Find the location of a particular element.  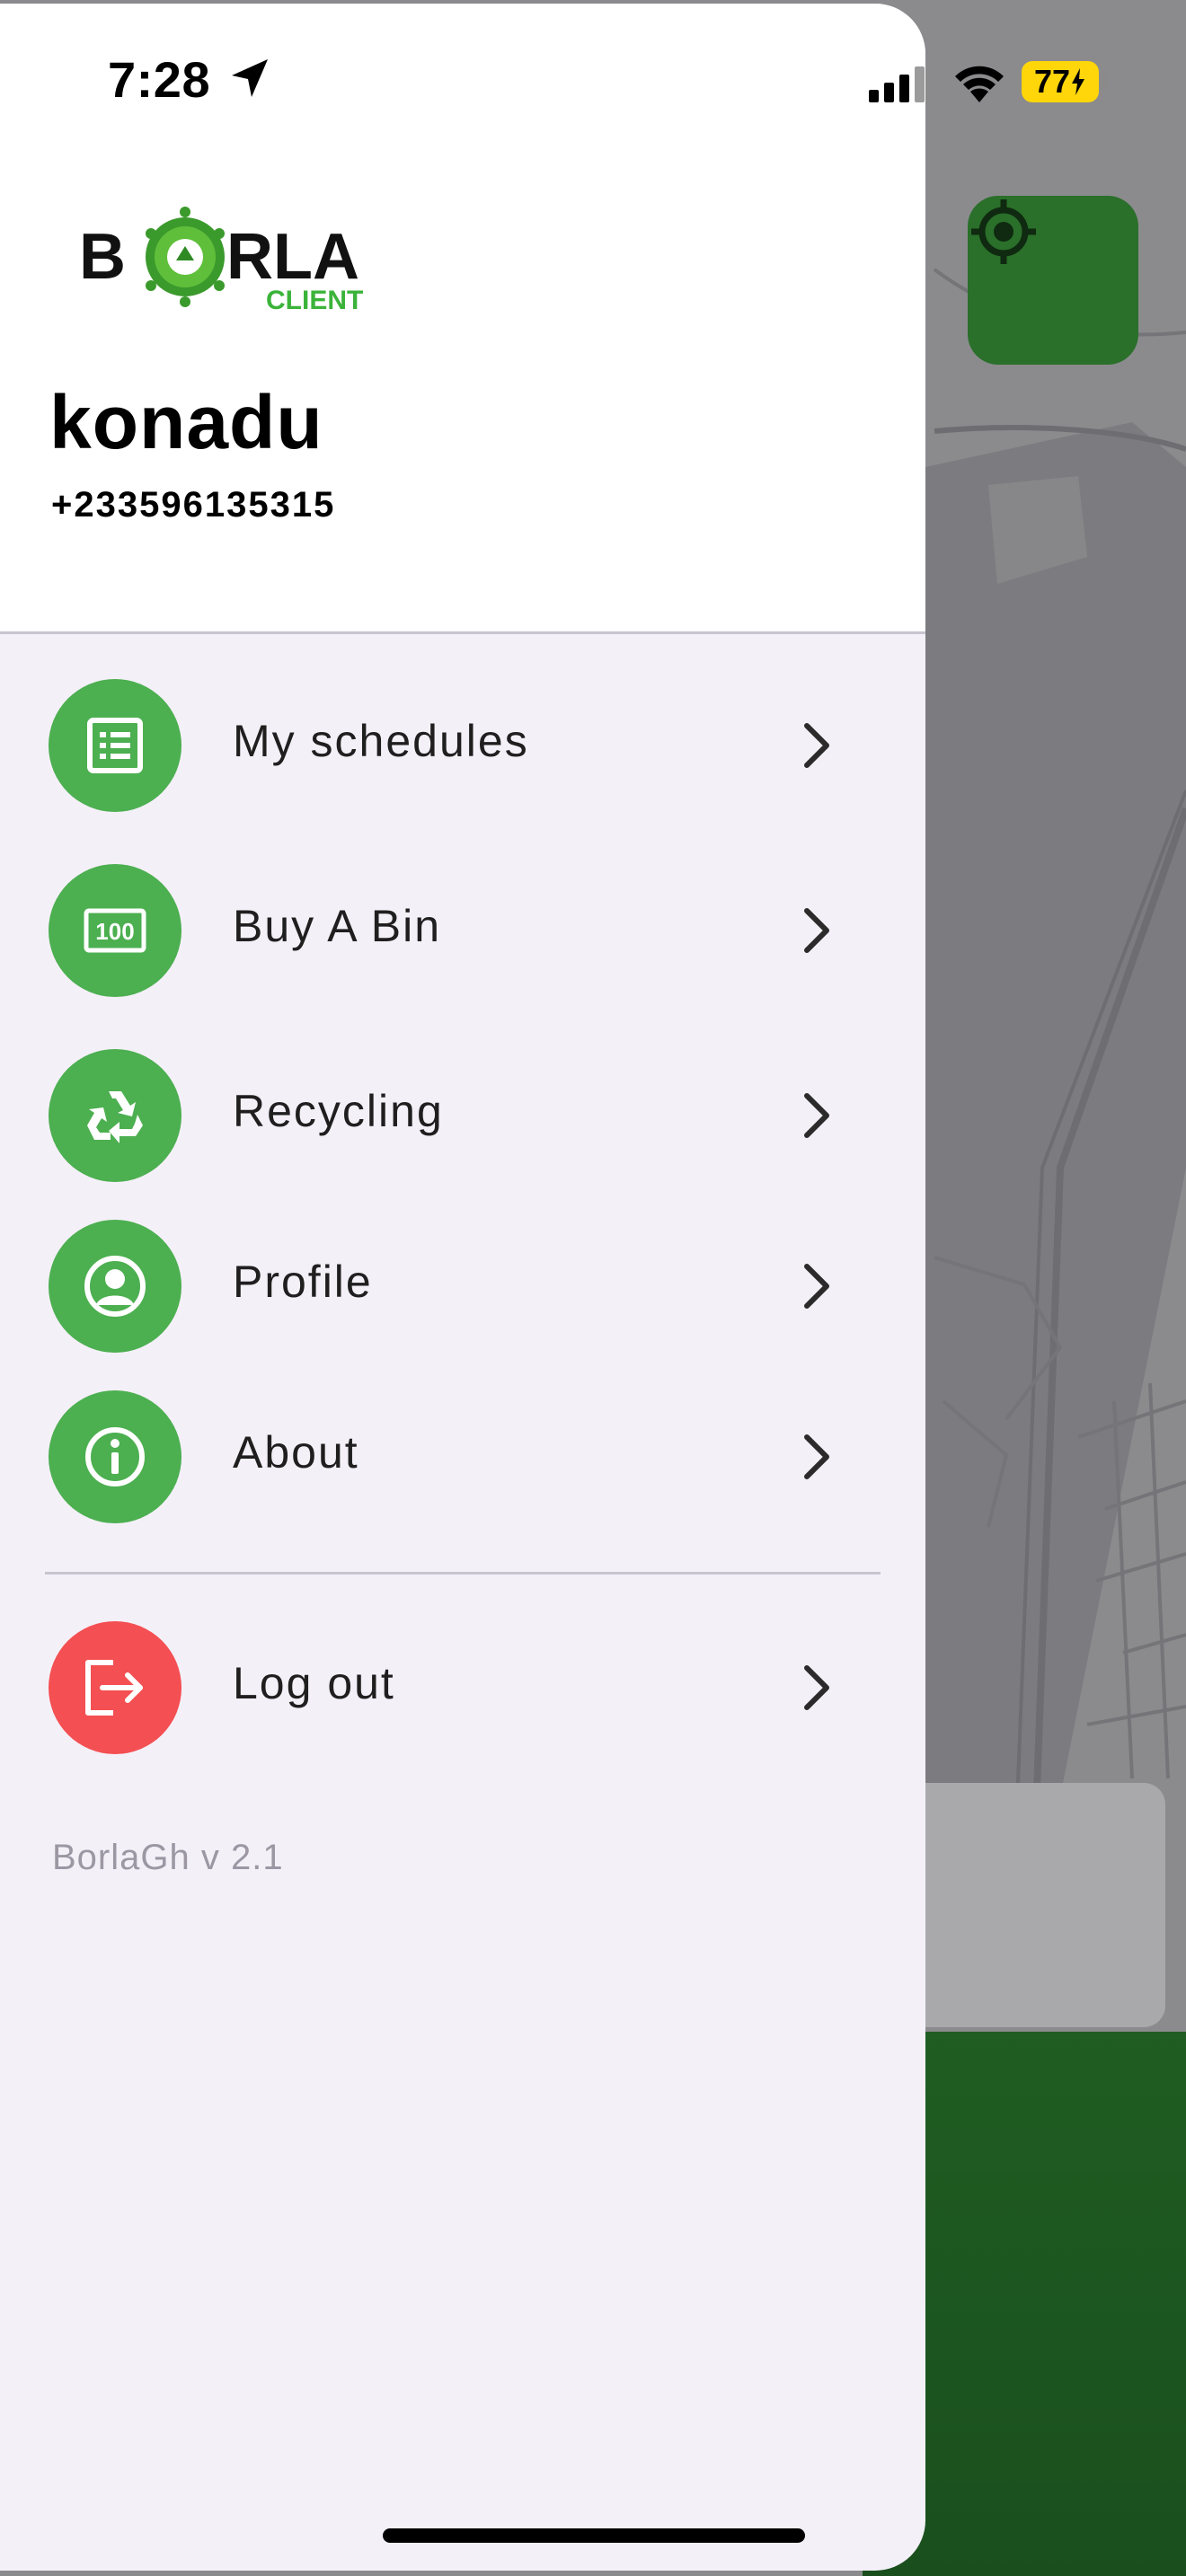

menu-label-about: About is located at coordinates (296, 1452).